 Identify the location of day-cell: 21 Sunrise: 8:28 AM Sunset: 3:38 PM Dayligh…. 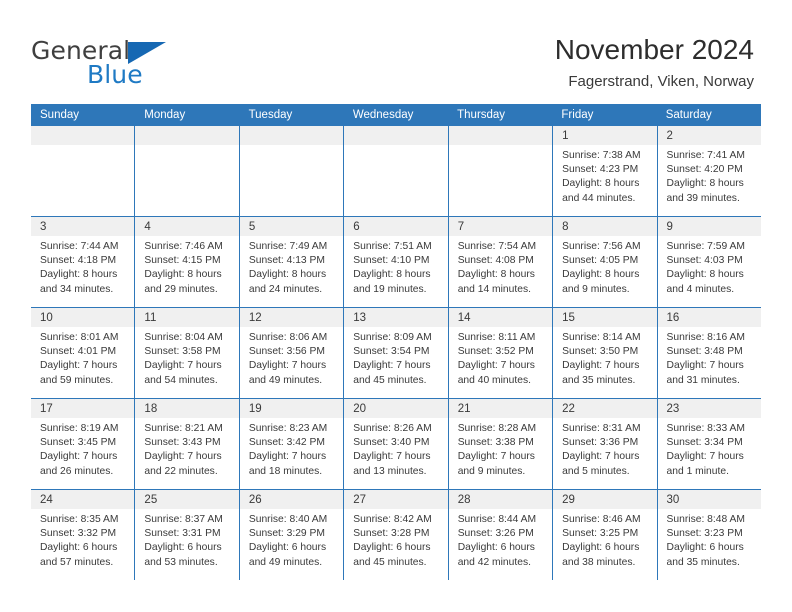
(500, 444).